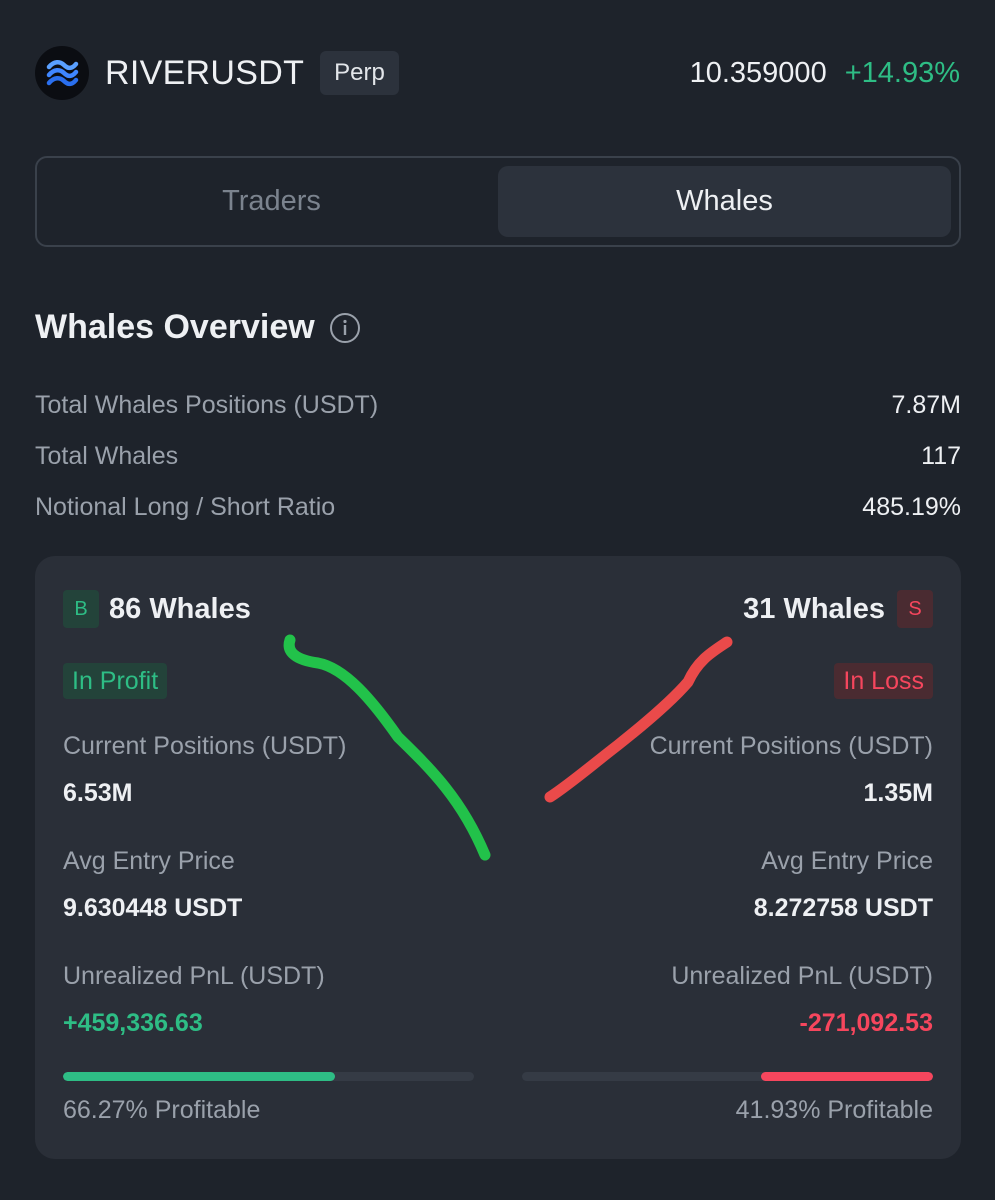  Describe the element at coordinates (180, 608) in the screenshot. I see `long-whale-count: 86 Whales` at that location.